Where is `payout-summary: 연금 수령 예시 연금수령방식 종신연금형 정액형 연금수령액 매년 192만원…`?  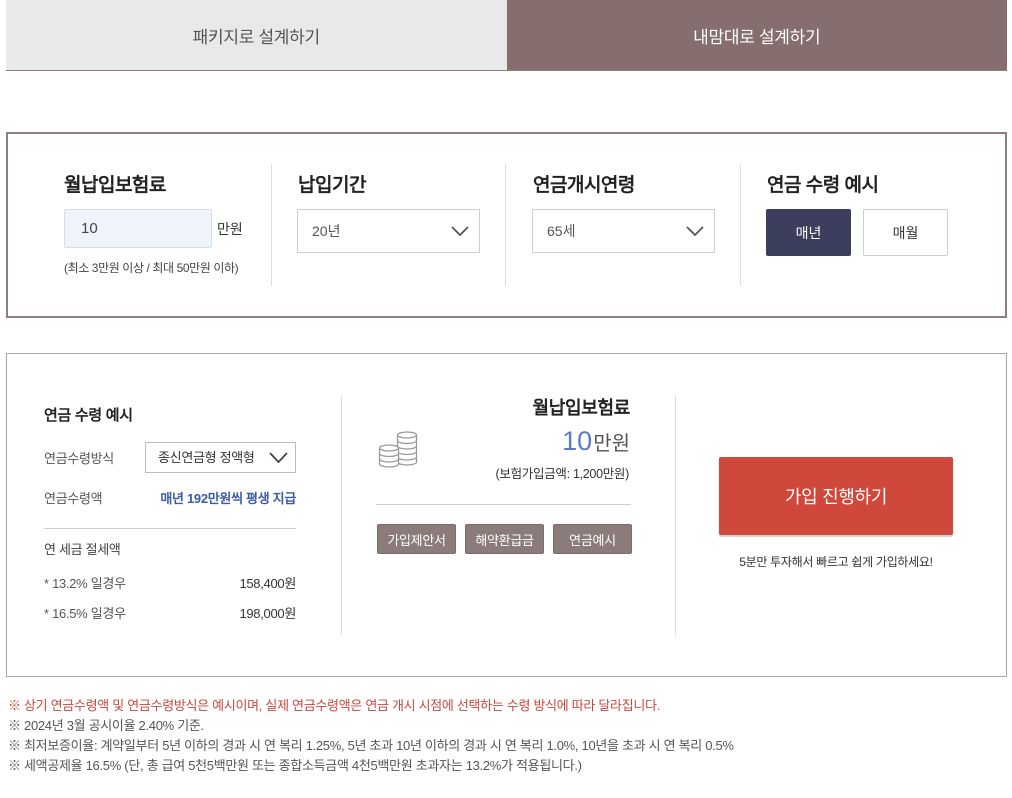
payout-summary: 연금 수령 예시 연금수령방식 종신연금형 정액형 연금수령액 매년 192만원… is located at coordinates (170, 515).